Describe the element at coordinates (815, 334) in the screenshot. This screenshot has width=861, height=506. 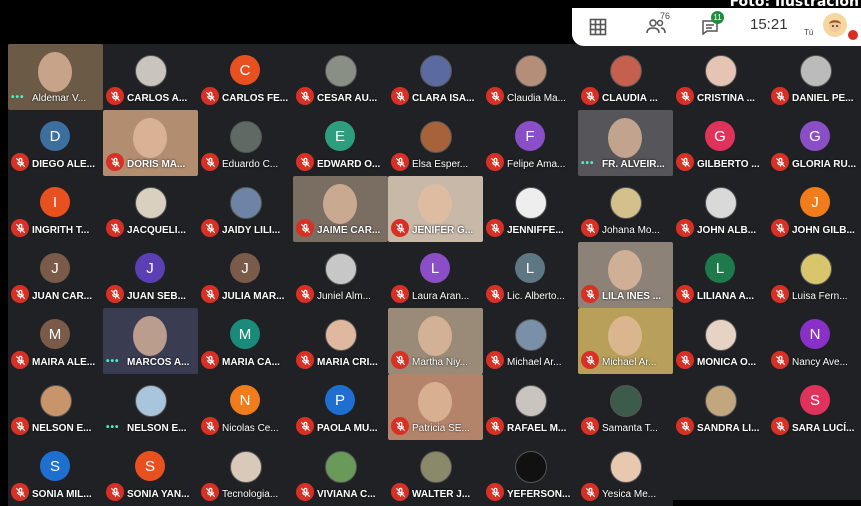
I see `participant-avatar: N` at that location.